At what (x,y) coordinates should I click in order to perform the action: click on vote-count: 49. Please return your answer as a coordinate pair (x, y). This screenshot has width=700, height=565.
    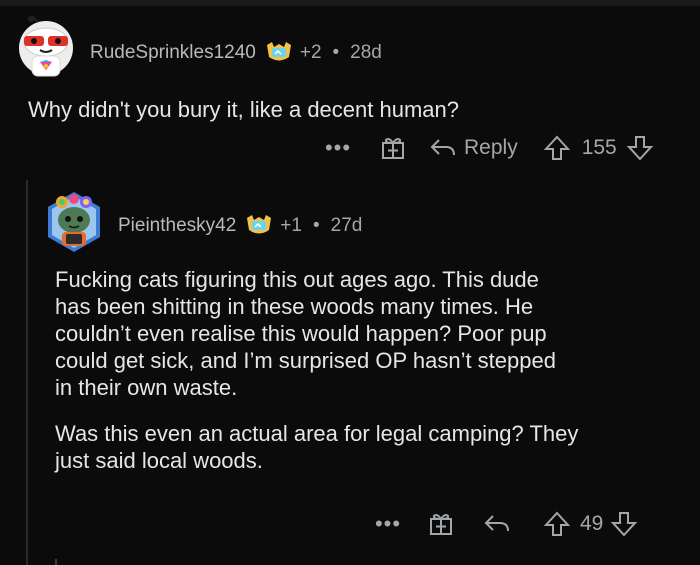
    Looking at the image, I should click on (592, 523).